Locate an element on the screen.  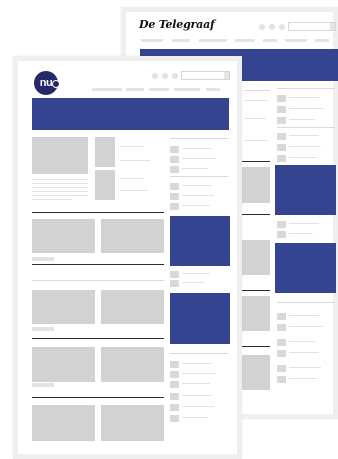
nu-logo: nu is located at coordinates (47, 83).